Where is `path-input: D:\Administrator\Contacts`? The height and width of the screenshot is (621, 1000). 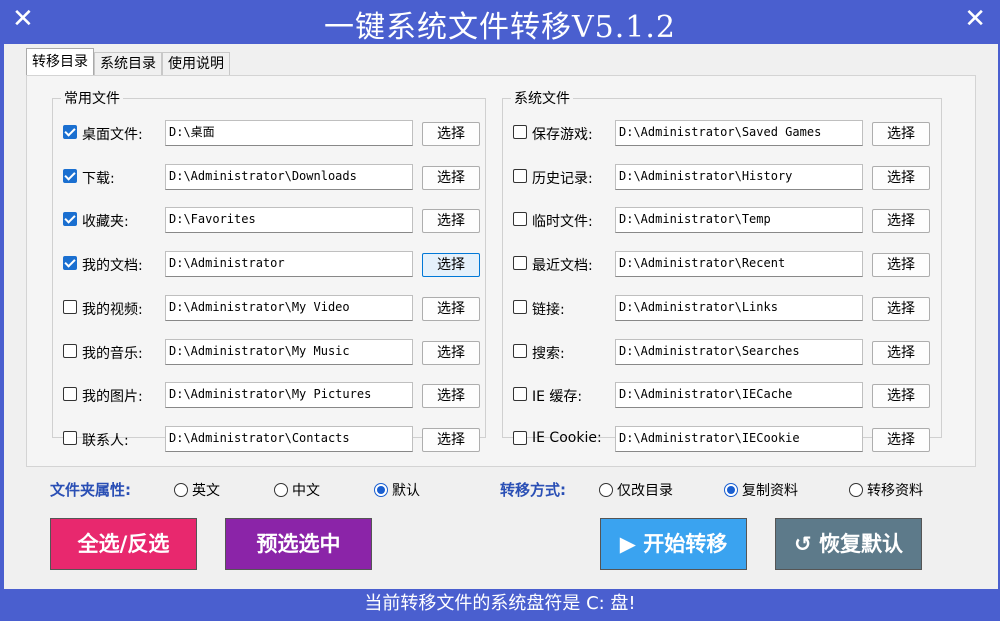
path-input: D:\Administrator\Contacts is located at coordinates (289, 438).